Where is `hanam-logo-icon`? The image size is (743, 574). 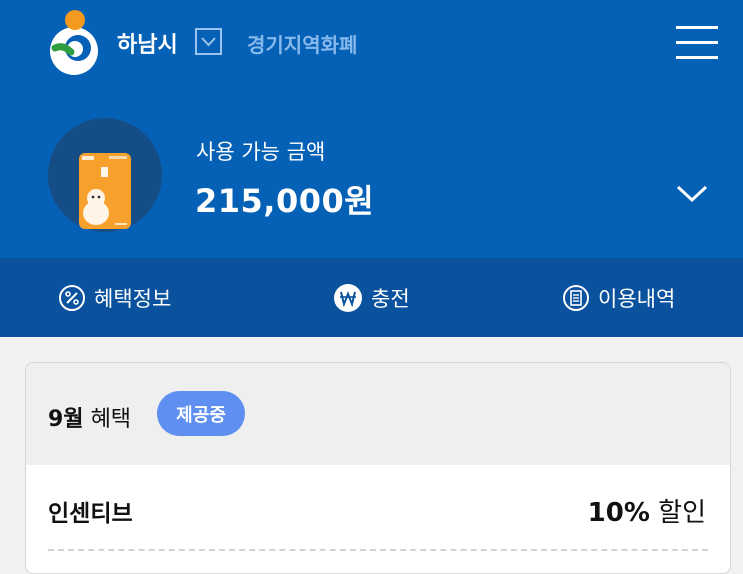
hanam-logo-icon is located at coordinates (74, 42).